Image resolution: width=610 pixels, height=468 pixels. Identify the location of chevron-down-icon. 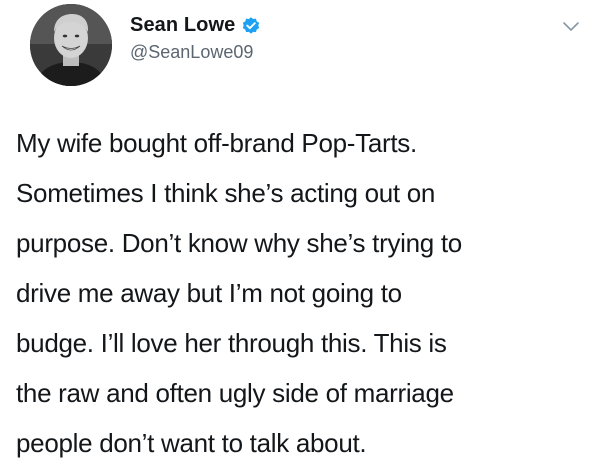
(571, 27).